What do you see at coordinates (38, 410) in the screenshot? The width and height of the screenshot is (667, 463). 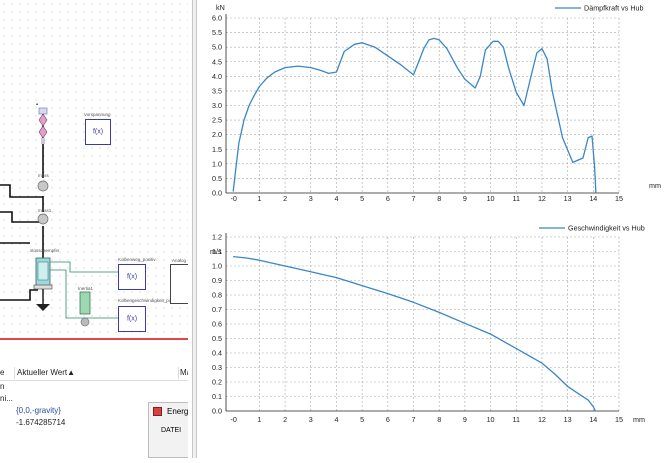 I see `property-value: {0,0,-gravity}` at bounding box center [38, 410].